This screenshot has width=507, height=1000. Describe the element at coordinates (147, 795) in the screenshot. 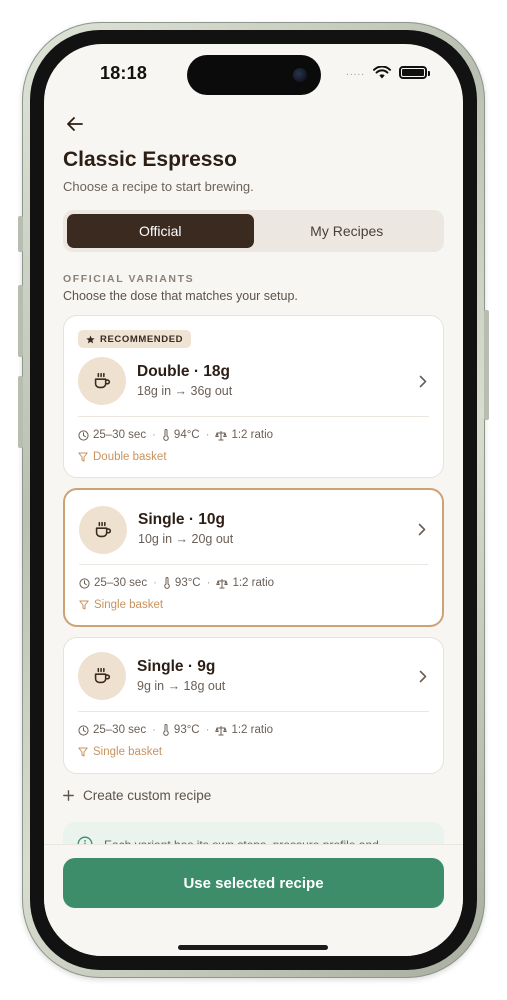

I see `create-custom-label: Create custom recipe` at that location.